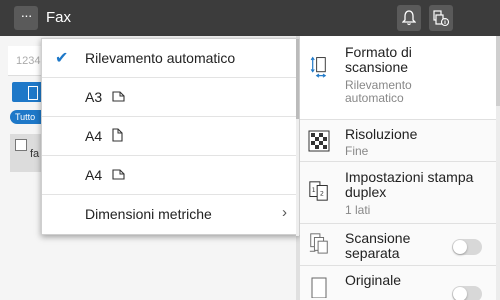 The width and height of the screenshot is (500, 300). What do you see at coordinates (117, 135) in the screenshot?
I see `portrait-page-icon` at bounding box center [117, 135].